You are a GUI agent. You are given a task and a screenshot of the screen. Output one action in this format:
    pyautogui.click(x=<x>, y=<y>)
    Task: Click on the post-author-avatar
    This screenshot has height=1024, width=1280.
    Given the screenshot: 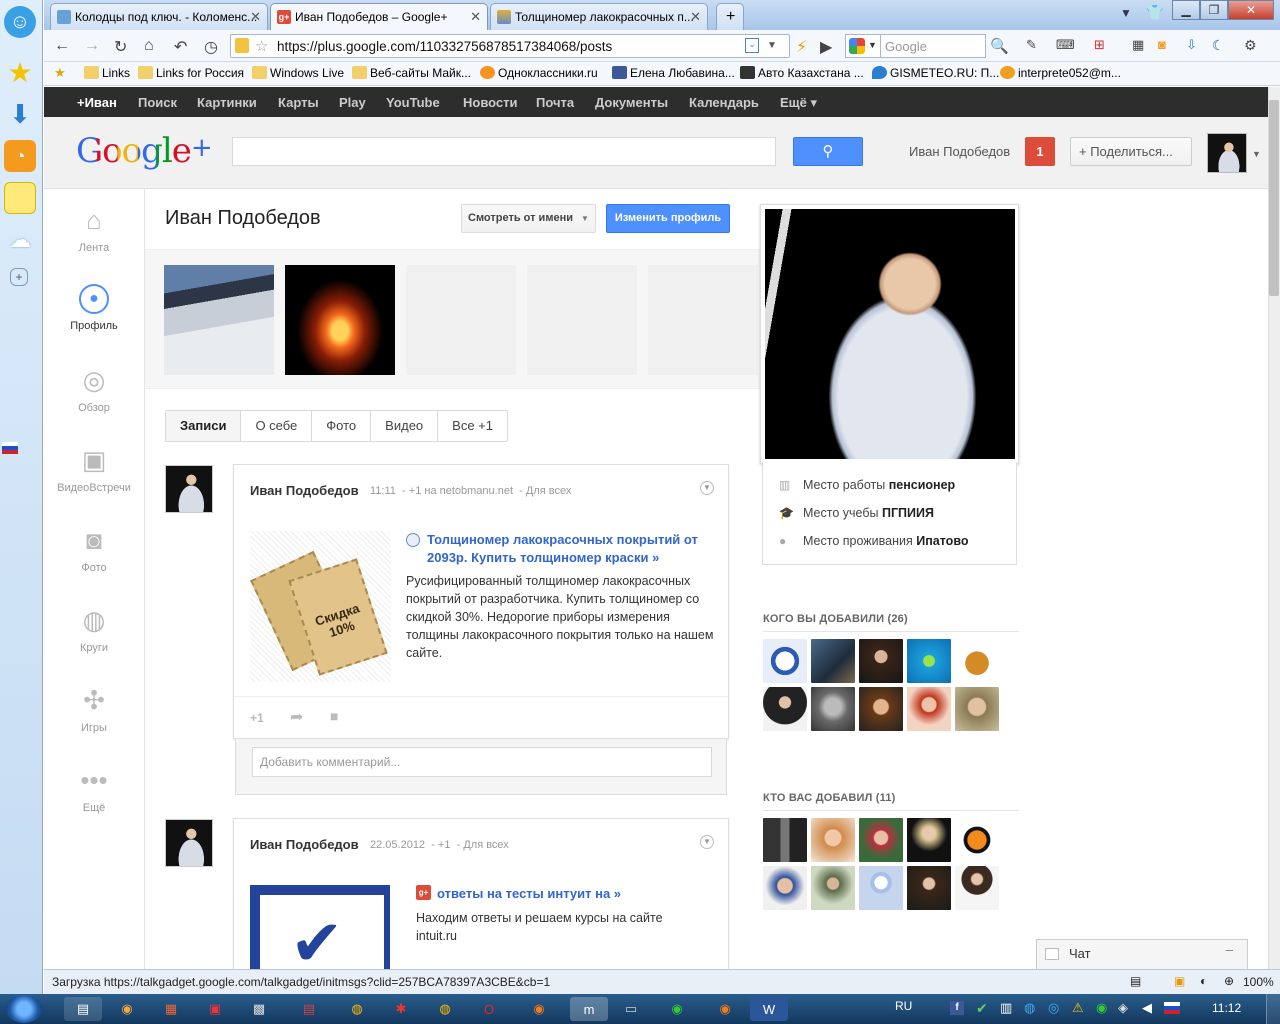 What is the action you would take?
    pyautogui.click(x=189, y=489)
    